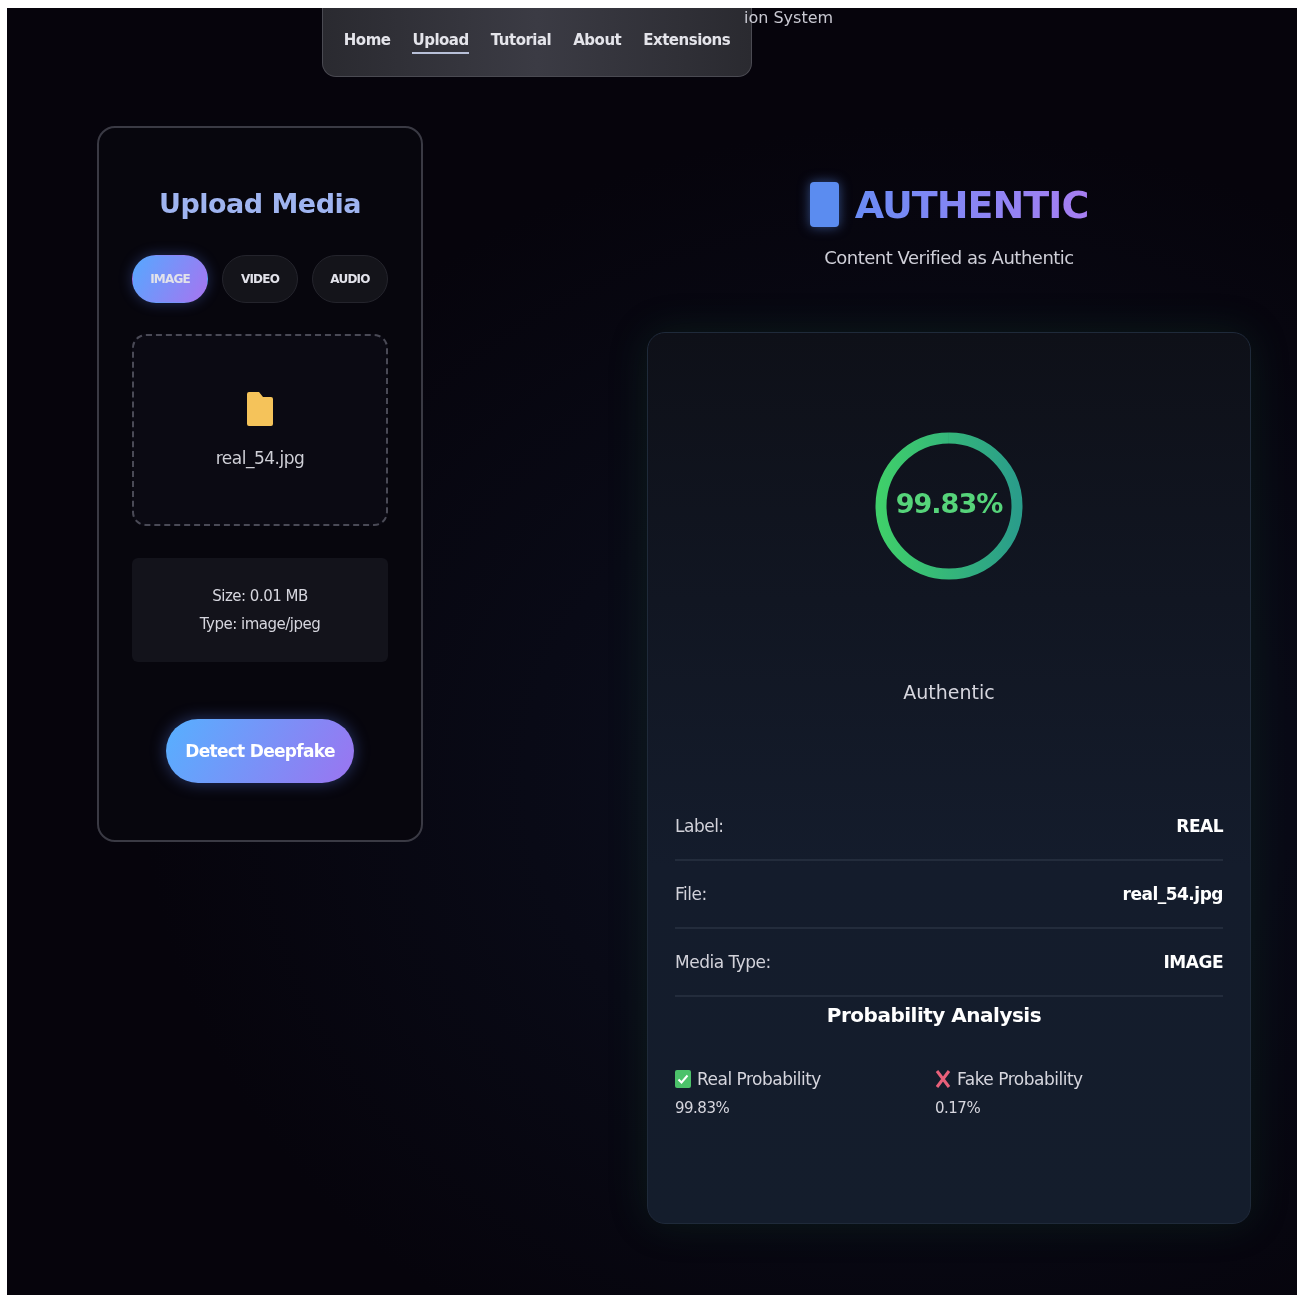  I want to click on file-icon, so click(260, 409).